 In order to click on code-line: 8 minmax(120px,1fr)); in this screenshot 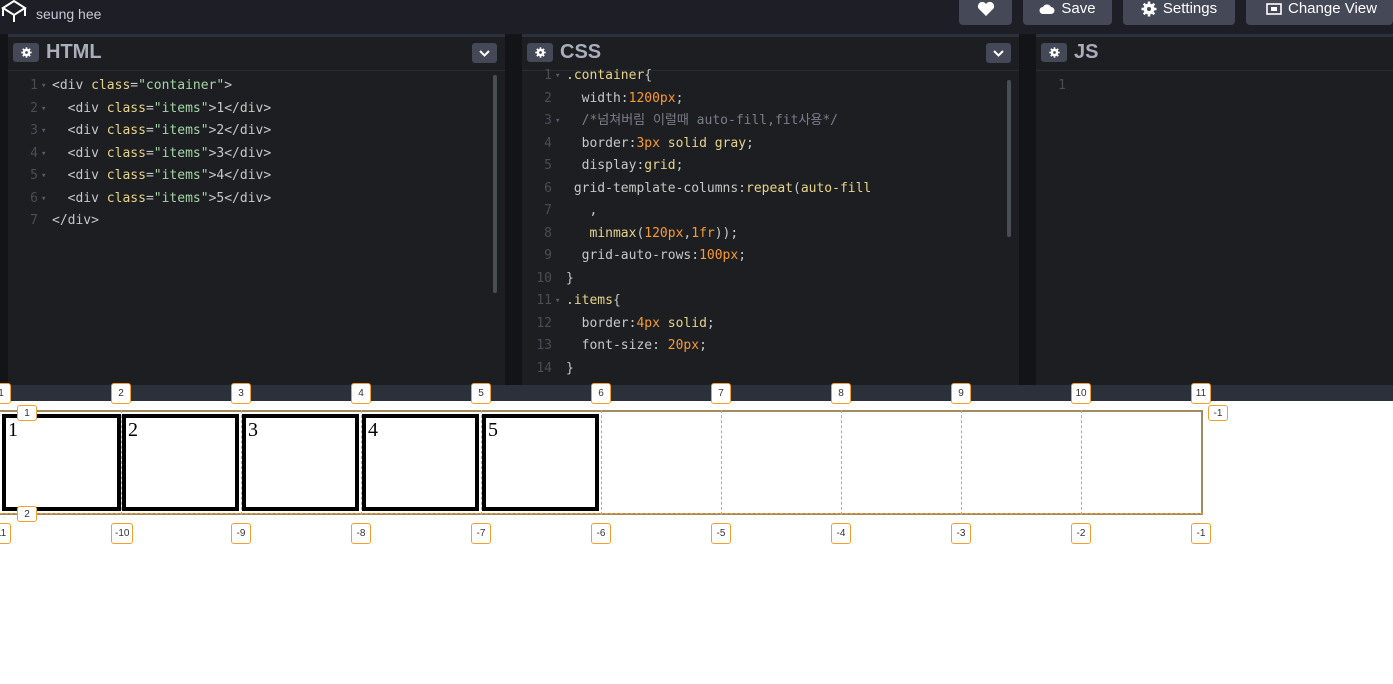, I will do `click(764, 234)`.